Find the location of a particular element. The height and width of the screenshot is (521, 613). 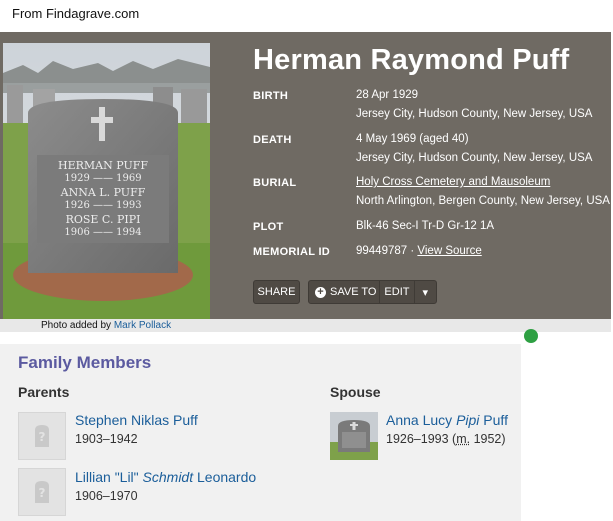

parent-2-first: Lillian "Lil" is located at coordinates (109, 477).